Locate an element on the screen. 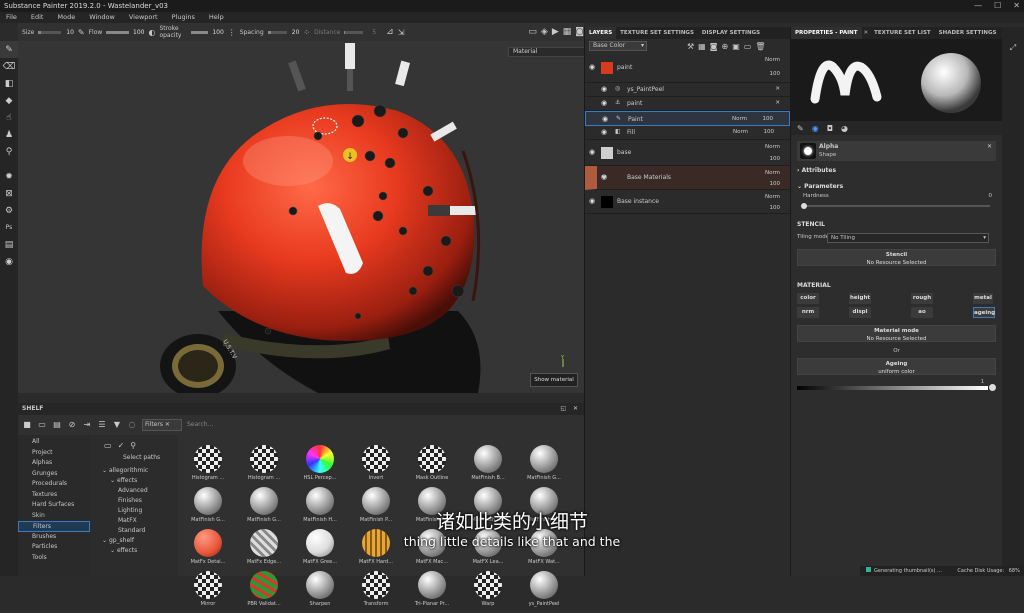 This screenshot has height=613, width=1024. show-material-button: Show material is located at coordinates (554, 380).